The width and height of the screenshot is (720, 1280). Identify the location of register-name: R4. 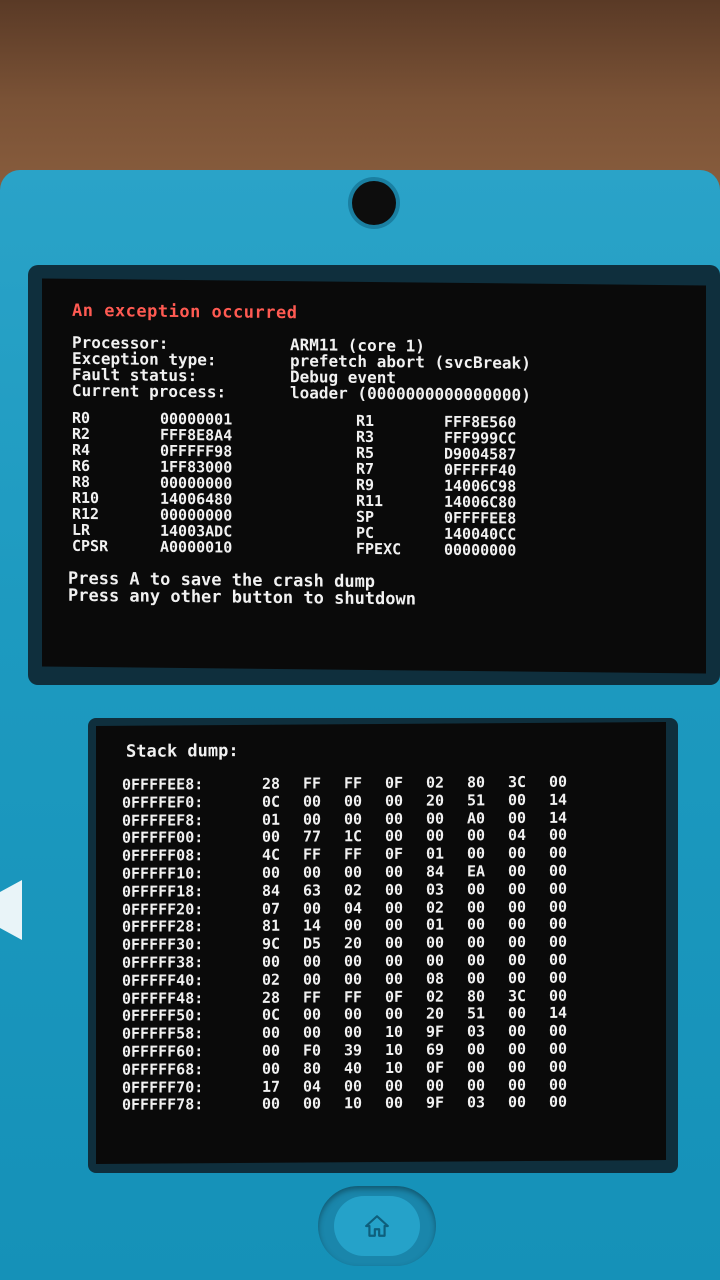
(81, 450).